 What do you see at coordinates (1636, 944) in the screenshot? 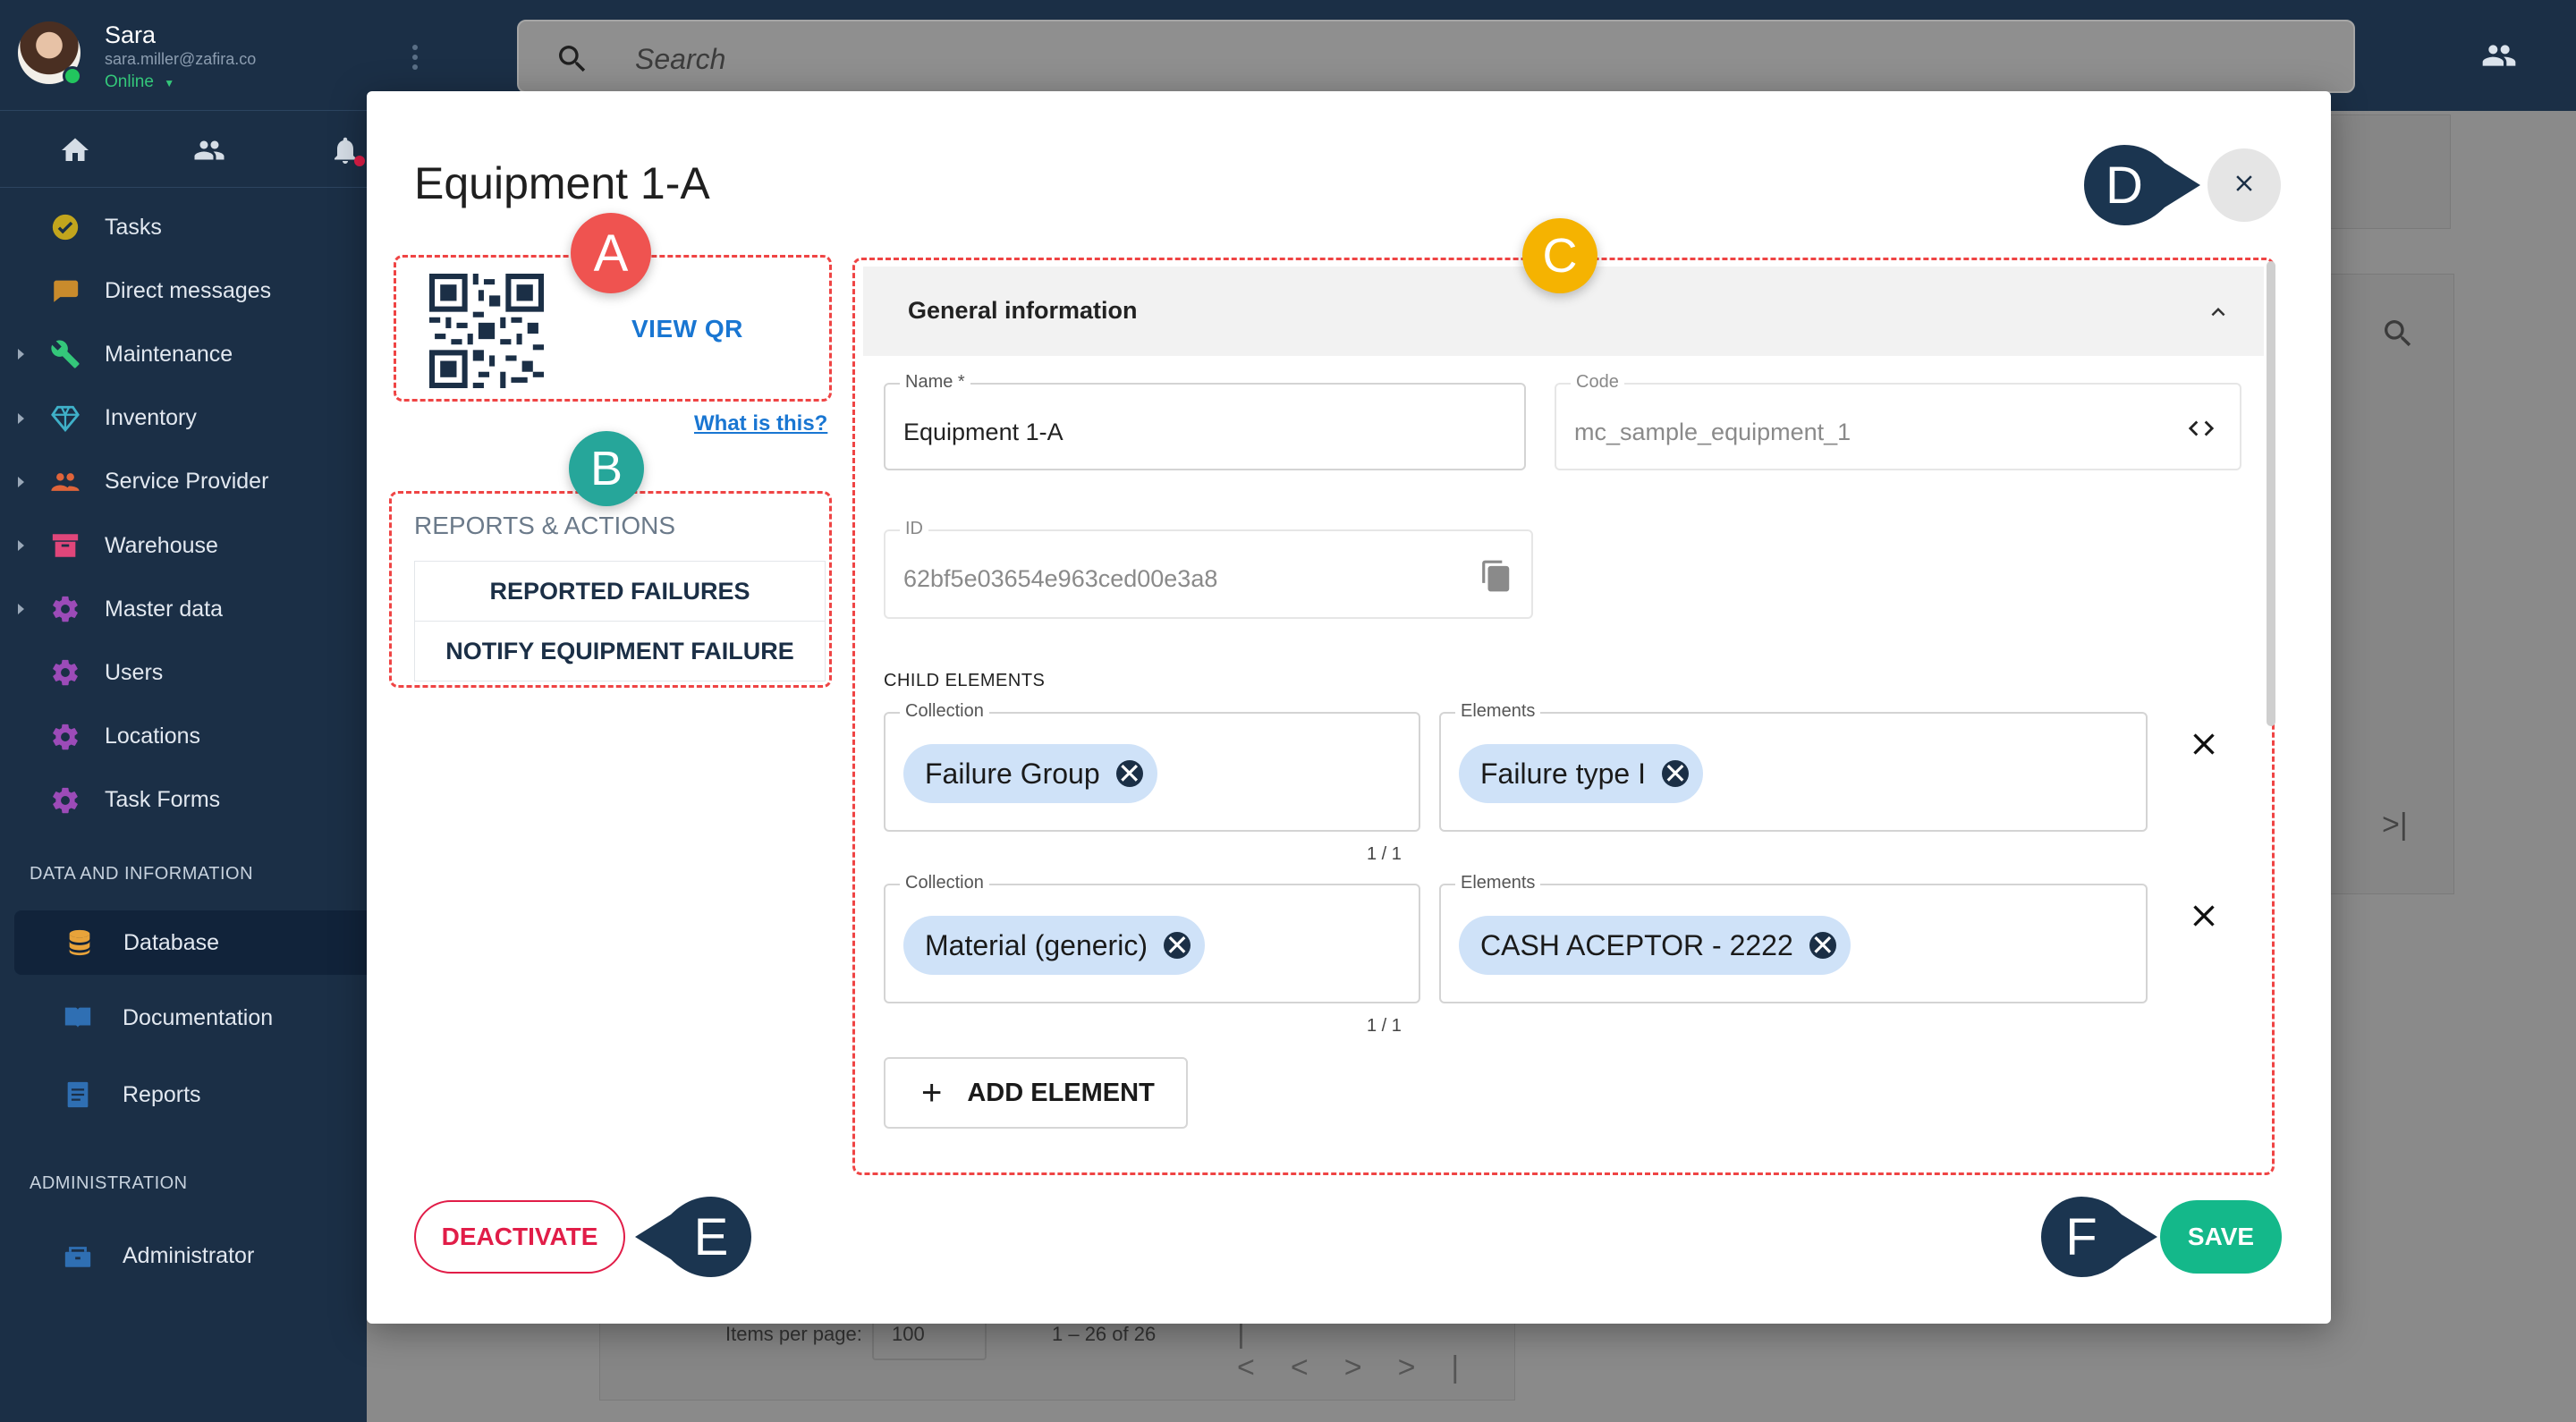
I see `chip-label: CASH ACEPTOR - 2222` at bounding box center [1636, 944].